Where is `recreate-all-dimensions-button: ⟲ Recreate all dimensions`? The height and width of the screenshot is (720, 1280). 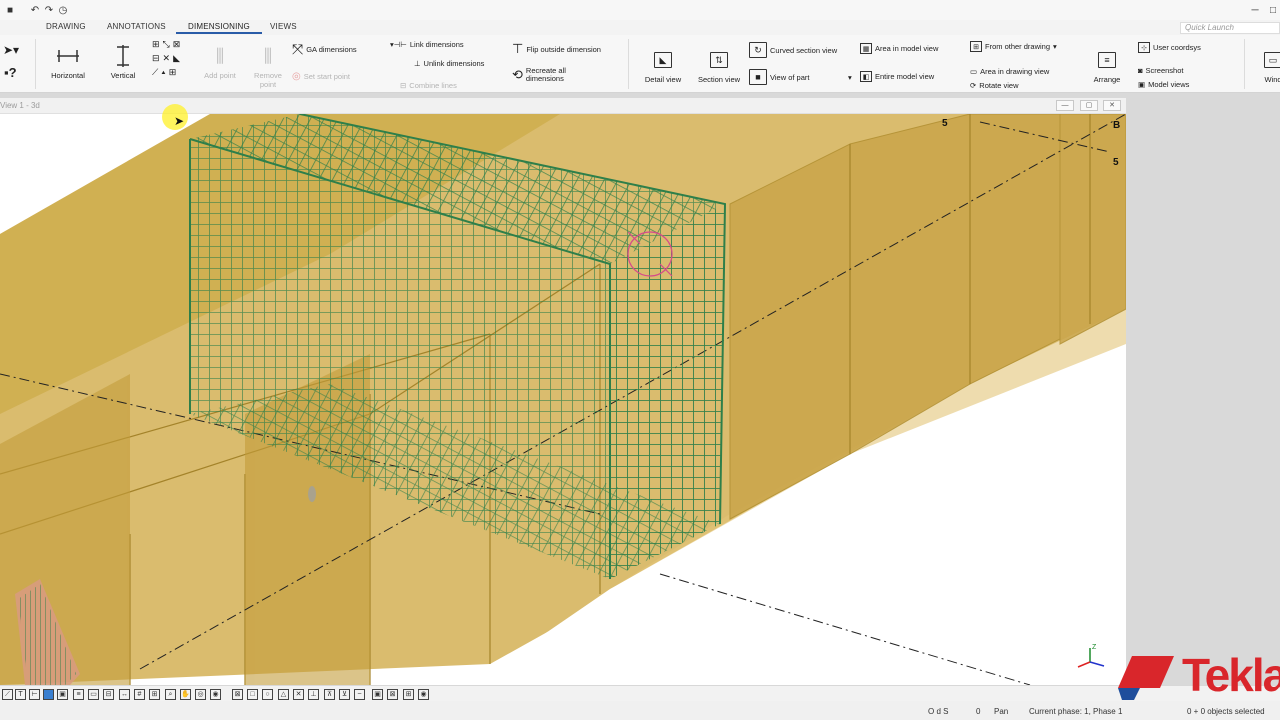
recreate-all-dimensions-button: ⟲ Recreate all dimensions is located at coordinates (543, 75).